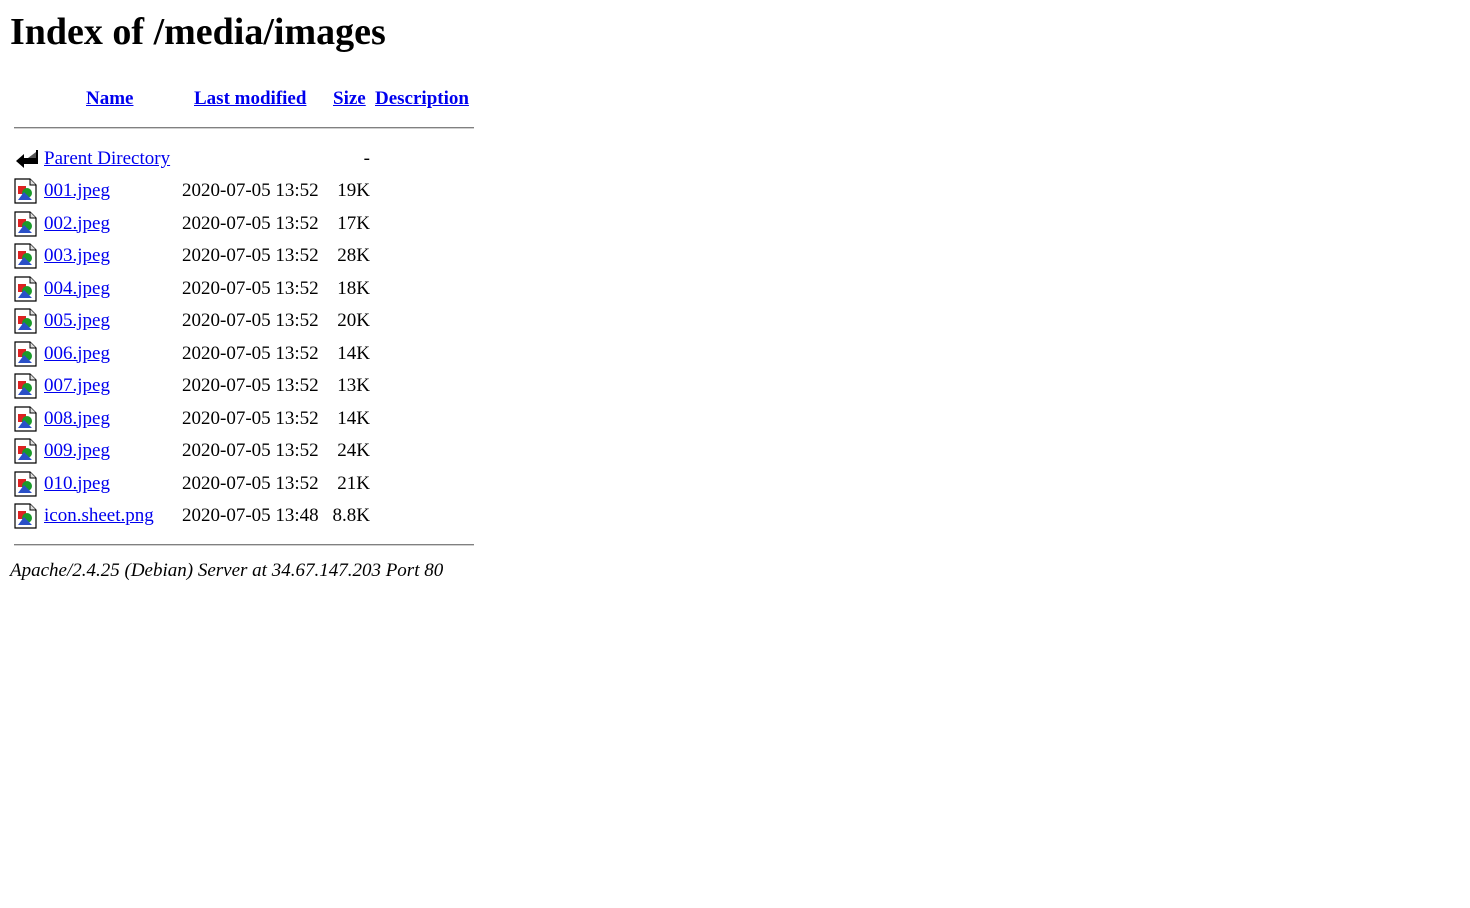 Image resolution: width=1470 pixels, height=908 pixels. What do you see at coordinates (422, 99) in the screenshot?
I see `column-header-description: Description` at bounding box center [422, 99].